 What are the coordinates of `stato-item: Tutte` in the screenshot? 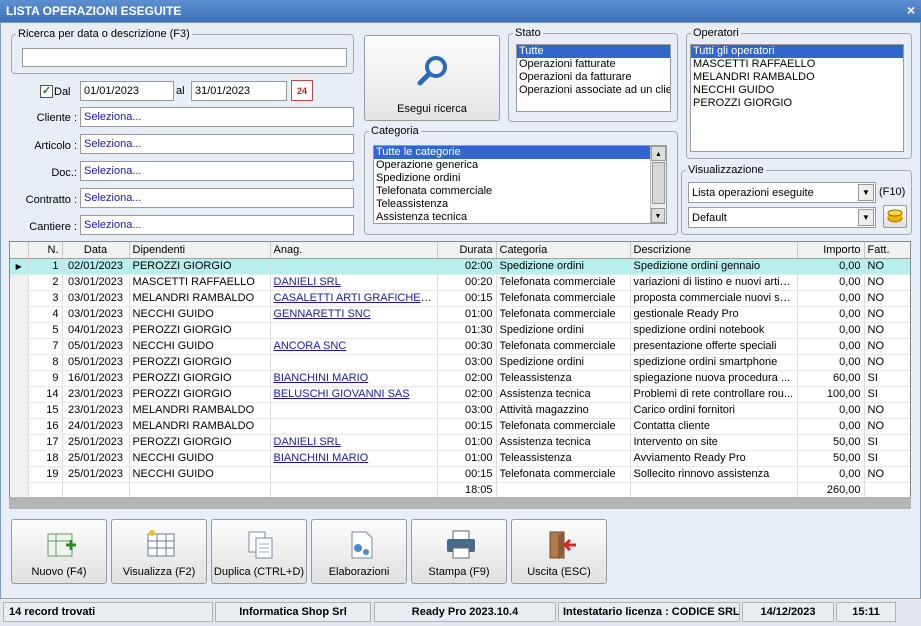 It's located at (593, 51).